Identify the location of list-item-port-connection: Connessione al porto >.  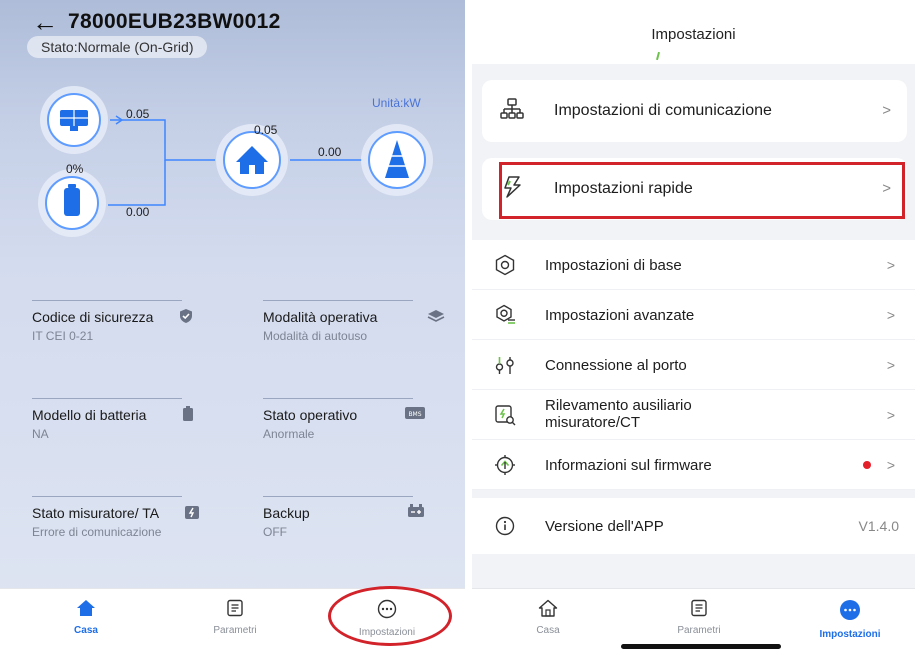
(693, 365).